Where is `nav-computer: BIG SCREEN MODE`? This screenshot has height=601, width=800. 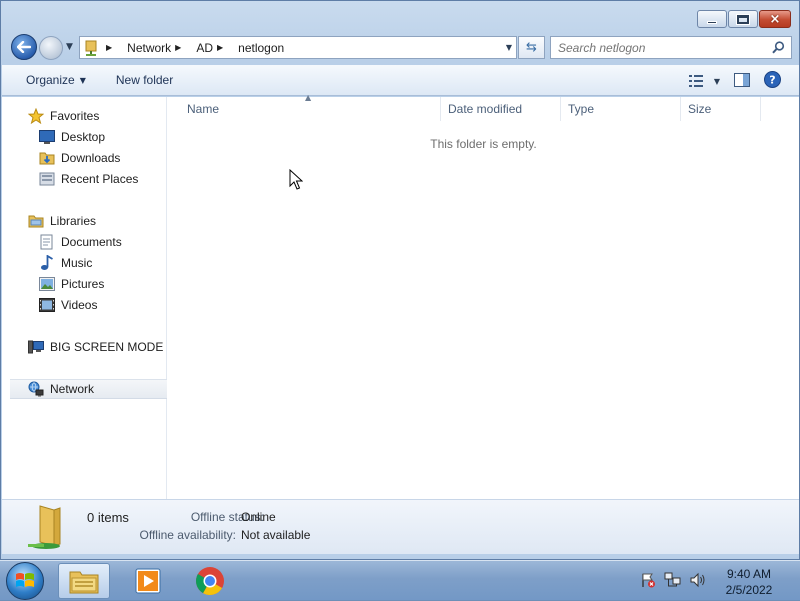
nav-computer: BIG SCREEN MODE is located at coordinates (95, 347).